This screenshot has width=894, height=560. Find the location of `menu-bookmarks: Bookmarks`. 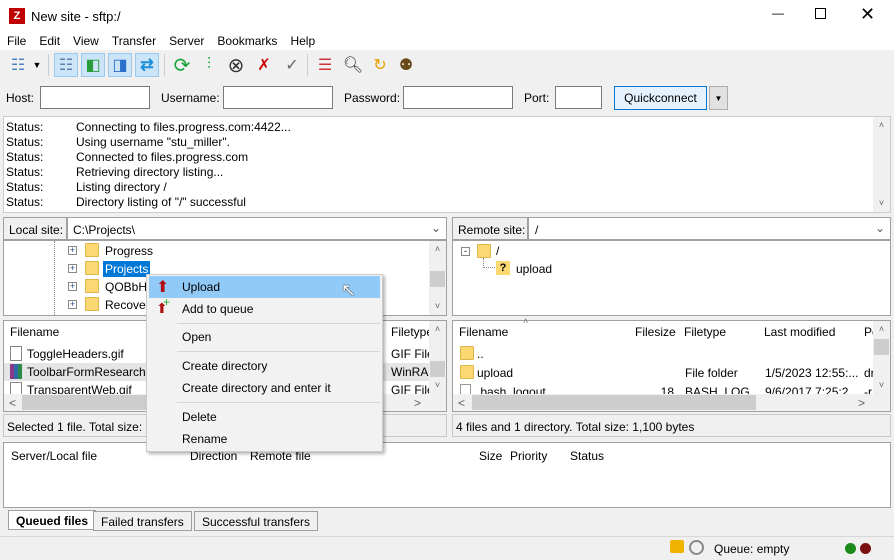

menu-bookmarks: Bookmarks is located at coordinates (246, 40).